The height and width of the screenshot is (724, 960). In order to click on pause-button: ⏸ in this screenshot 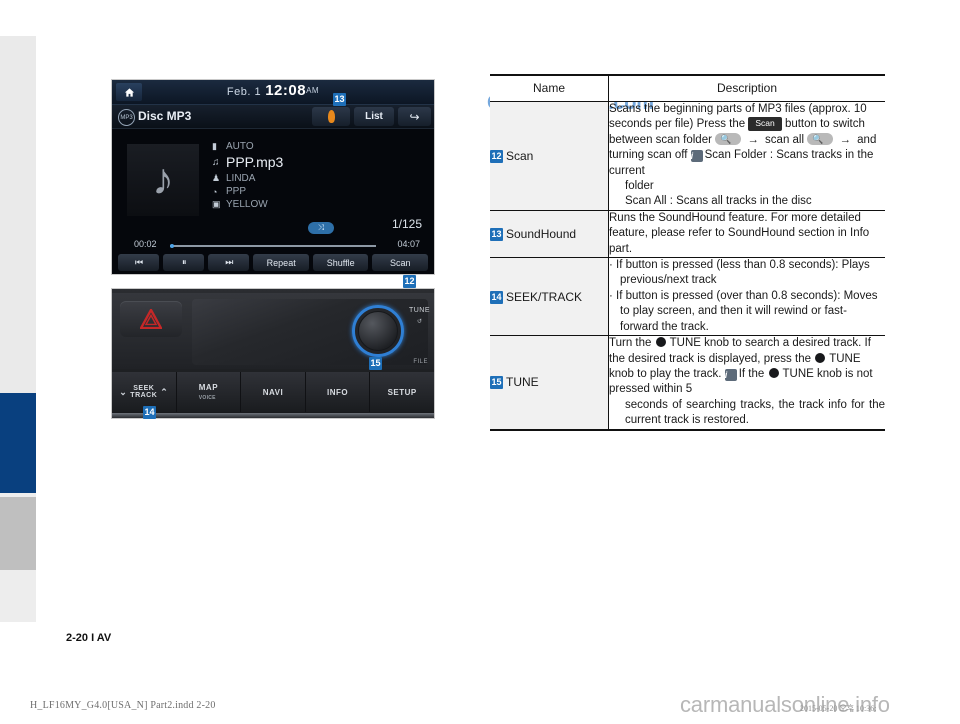, I will do `click(184, 262)`.